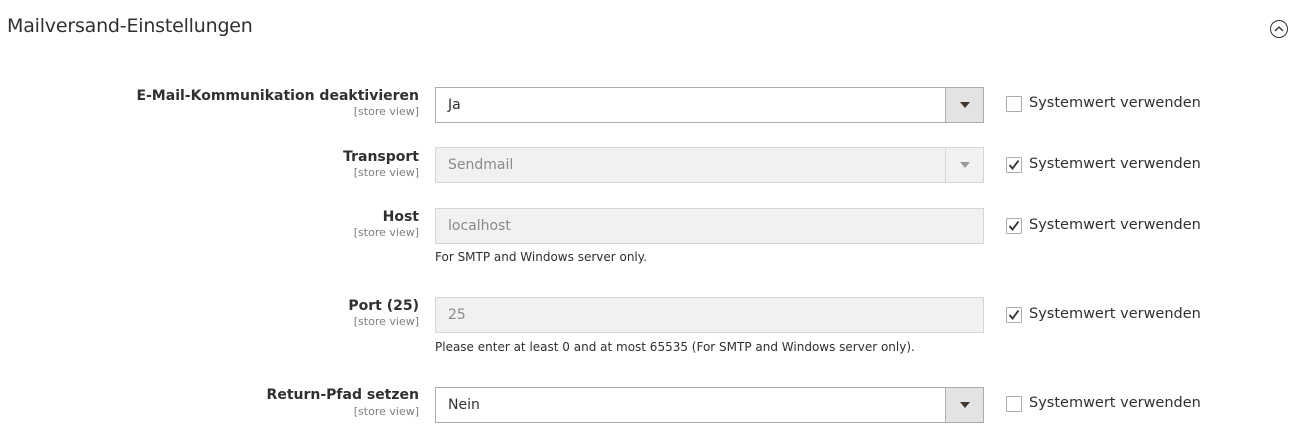  Describe the element at coordinates (709, 165) in the screenshot. I see `transport-select: Sendmail` at that location.